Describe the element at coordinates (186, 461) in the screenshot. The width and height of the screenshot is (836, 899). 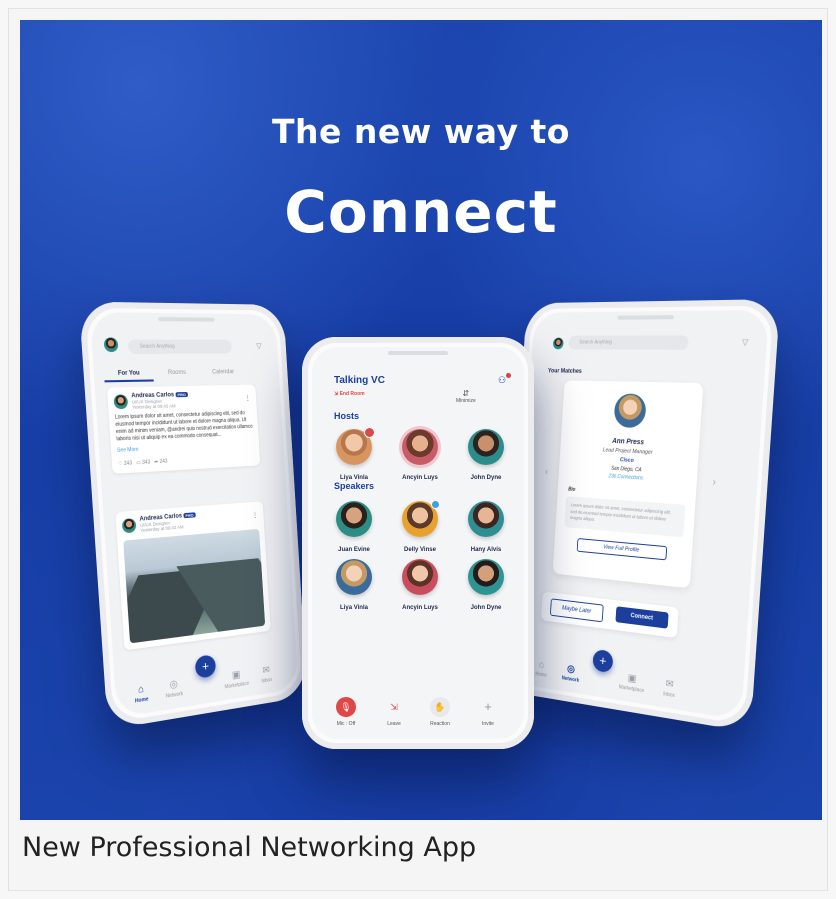
I see `post-stats: ♡ 243 ▭ 343 ➦ 243` at that location.